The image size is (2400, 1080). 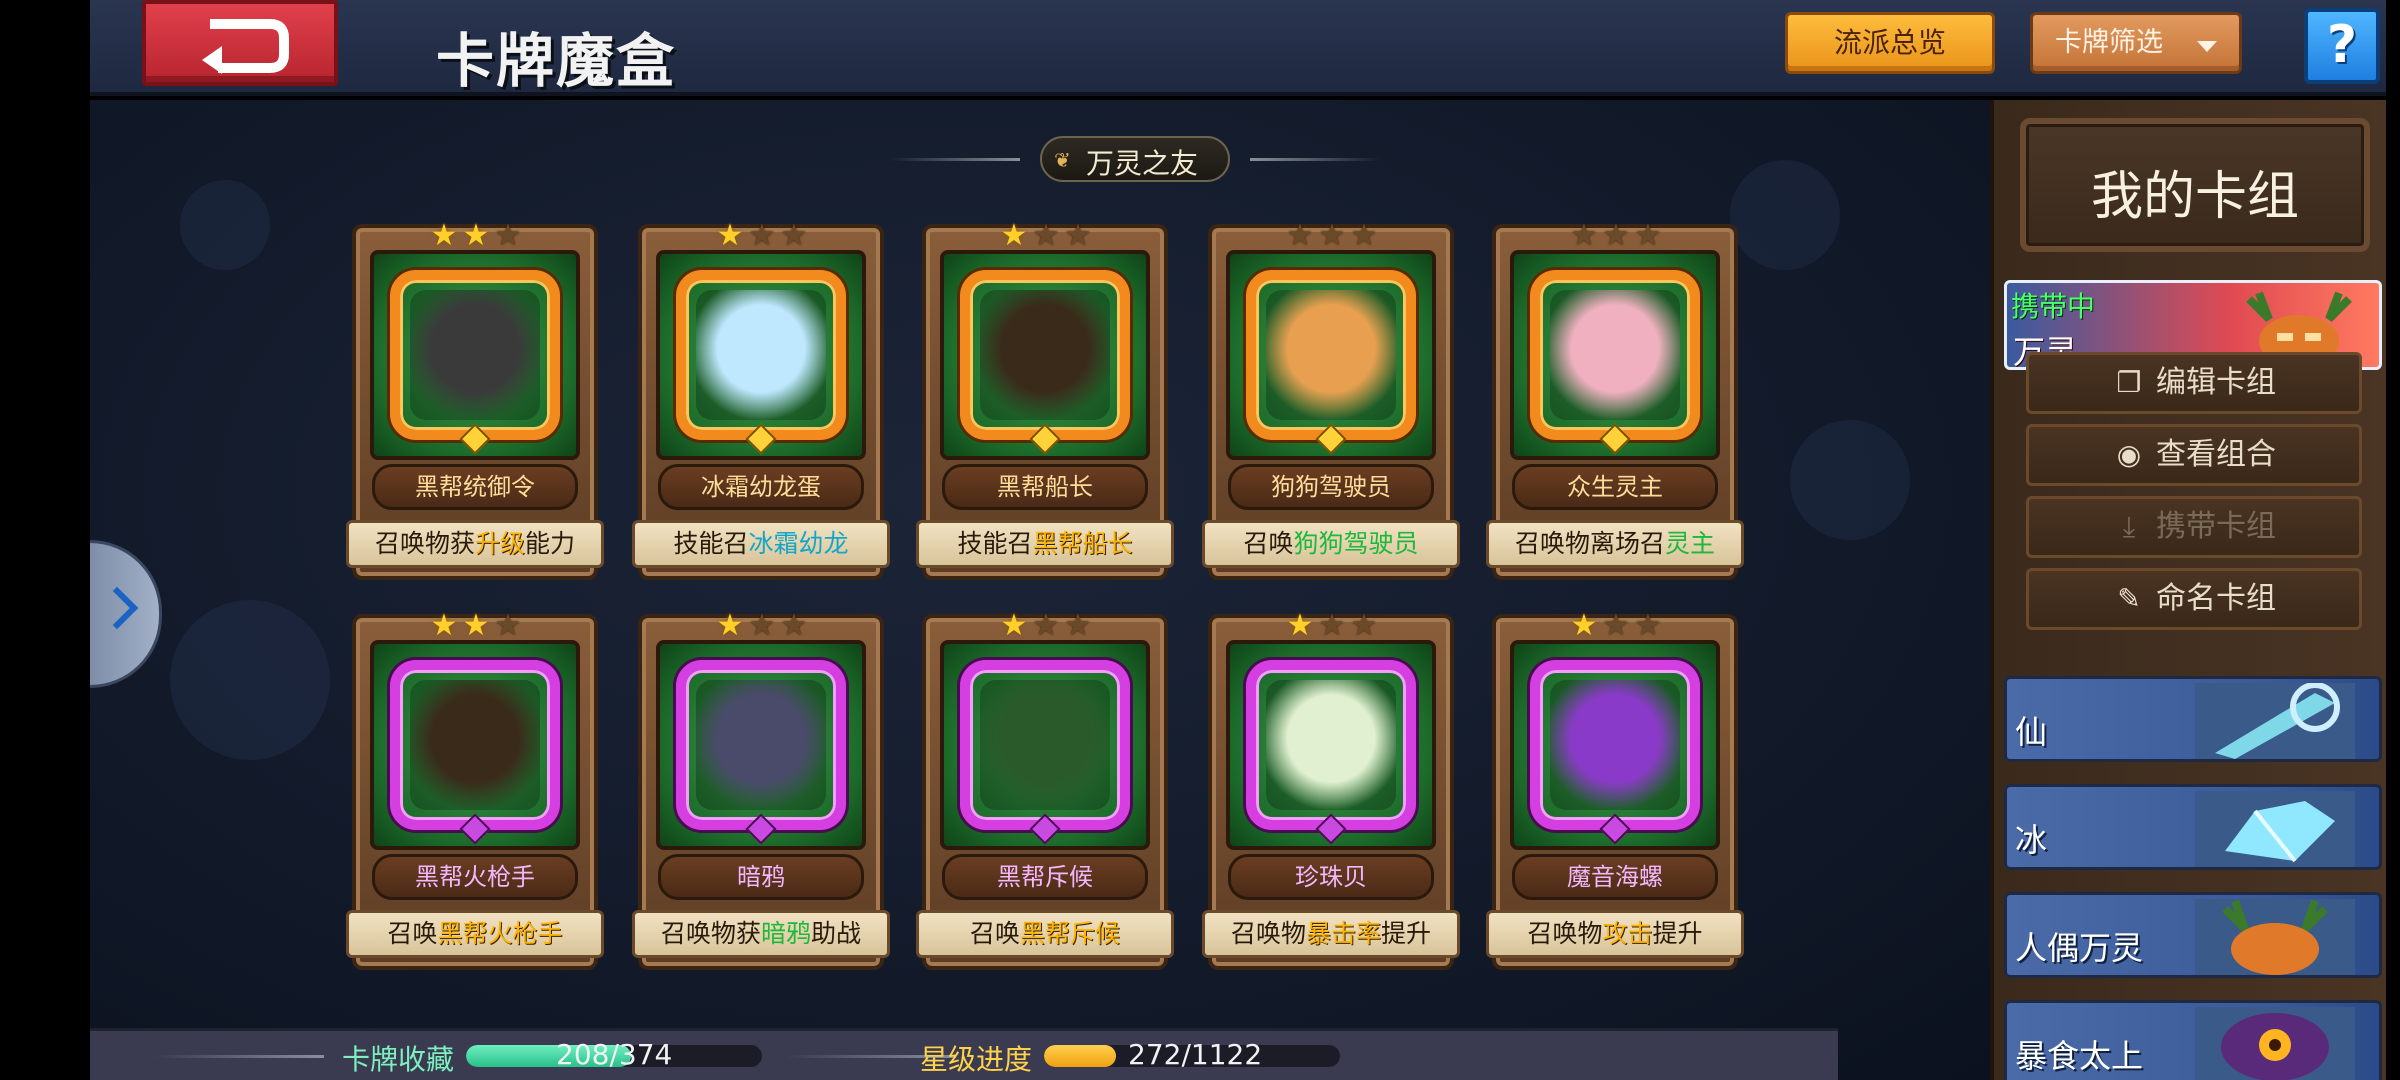 I want to click on card-item: ★ ★ ★ 狗狗驾驶员 召唤狗狗驾驶员, so click(x=1331, y=399).